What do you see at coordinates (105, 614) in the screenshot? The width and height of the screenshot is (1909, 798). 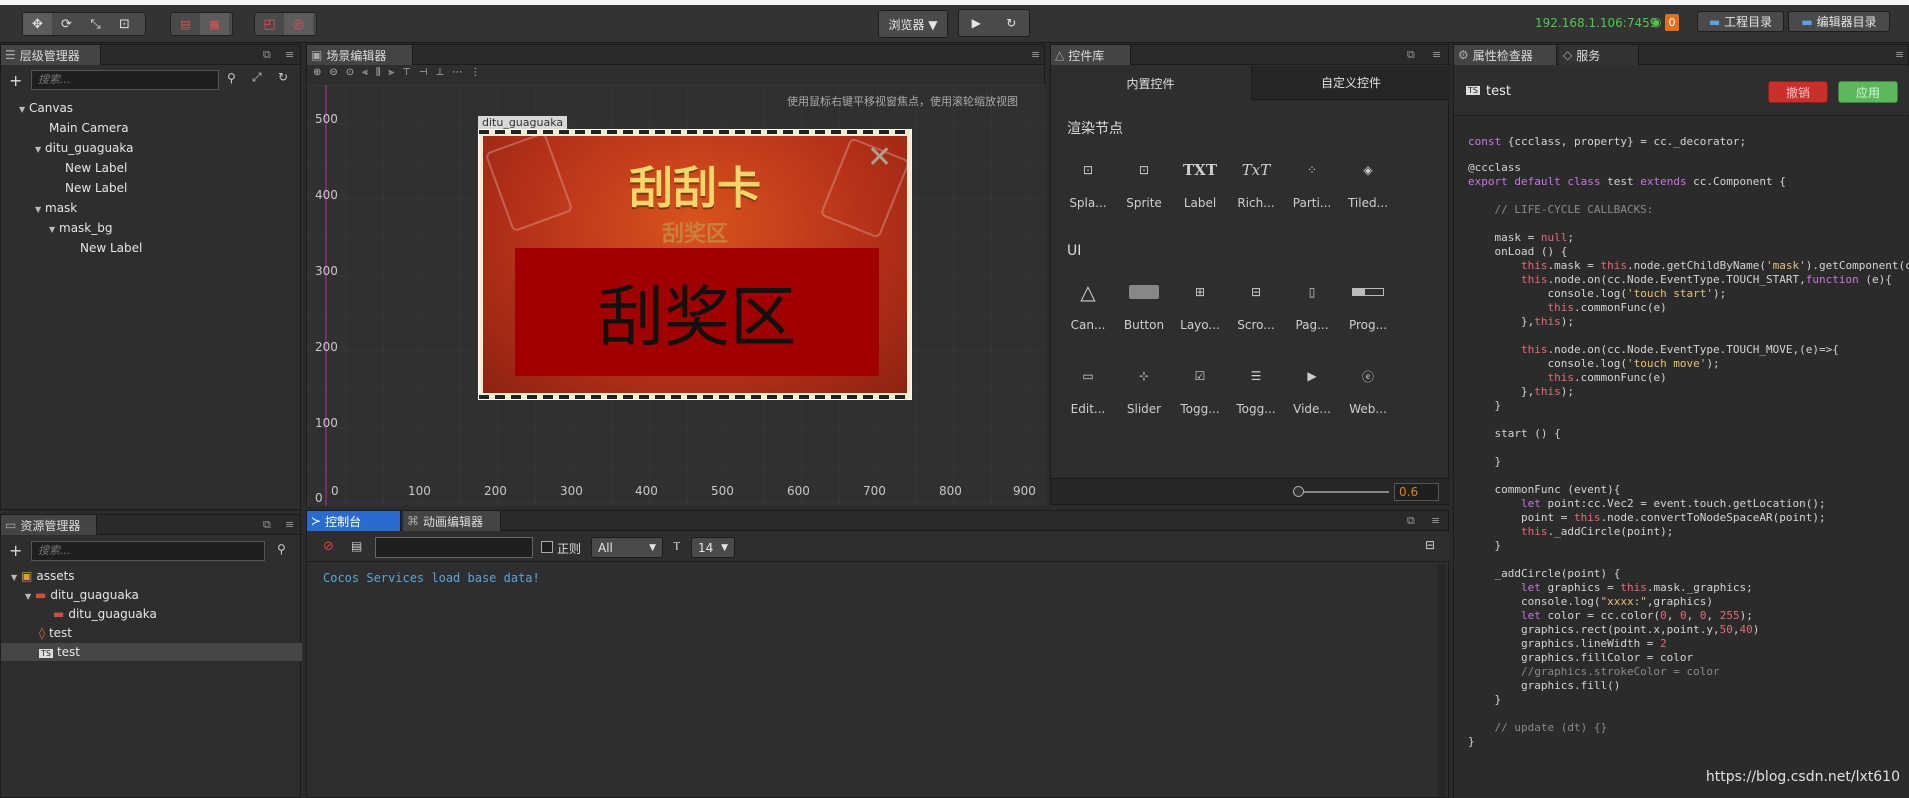 I see `asset-item-sprite: ▬ ditu_guaguaka` at bounding box center [105, 614].